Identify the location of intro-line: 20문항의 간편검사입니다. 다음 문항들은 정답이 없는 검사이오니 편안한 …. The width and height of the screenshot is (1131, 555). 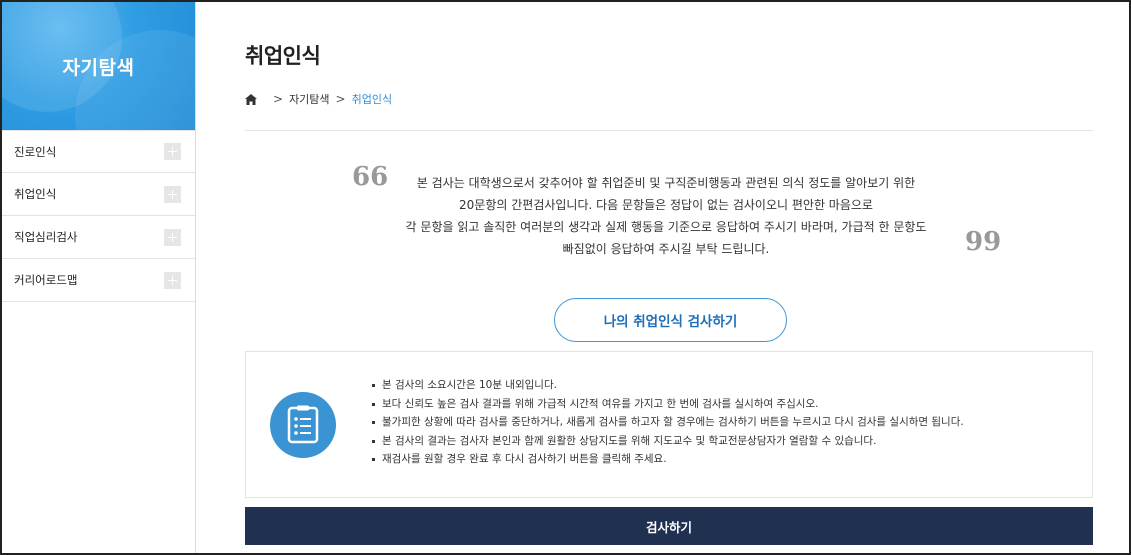
(666, 205).